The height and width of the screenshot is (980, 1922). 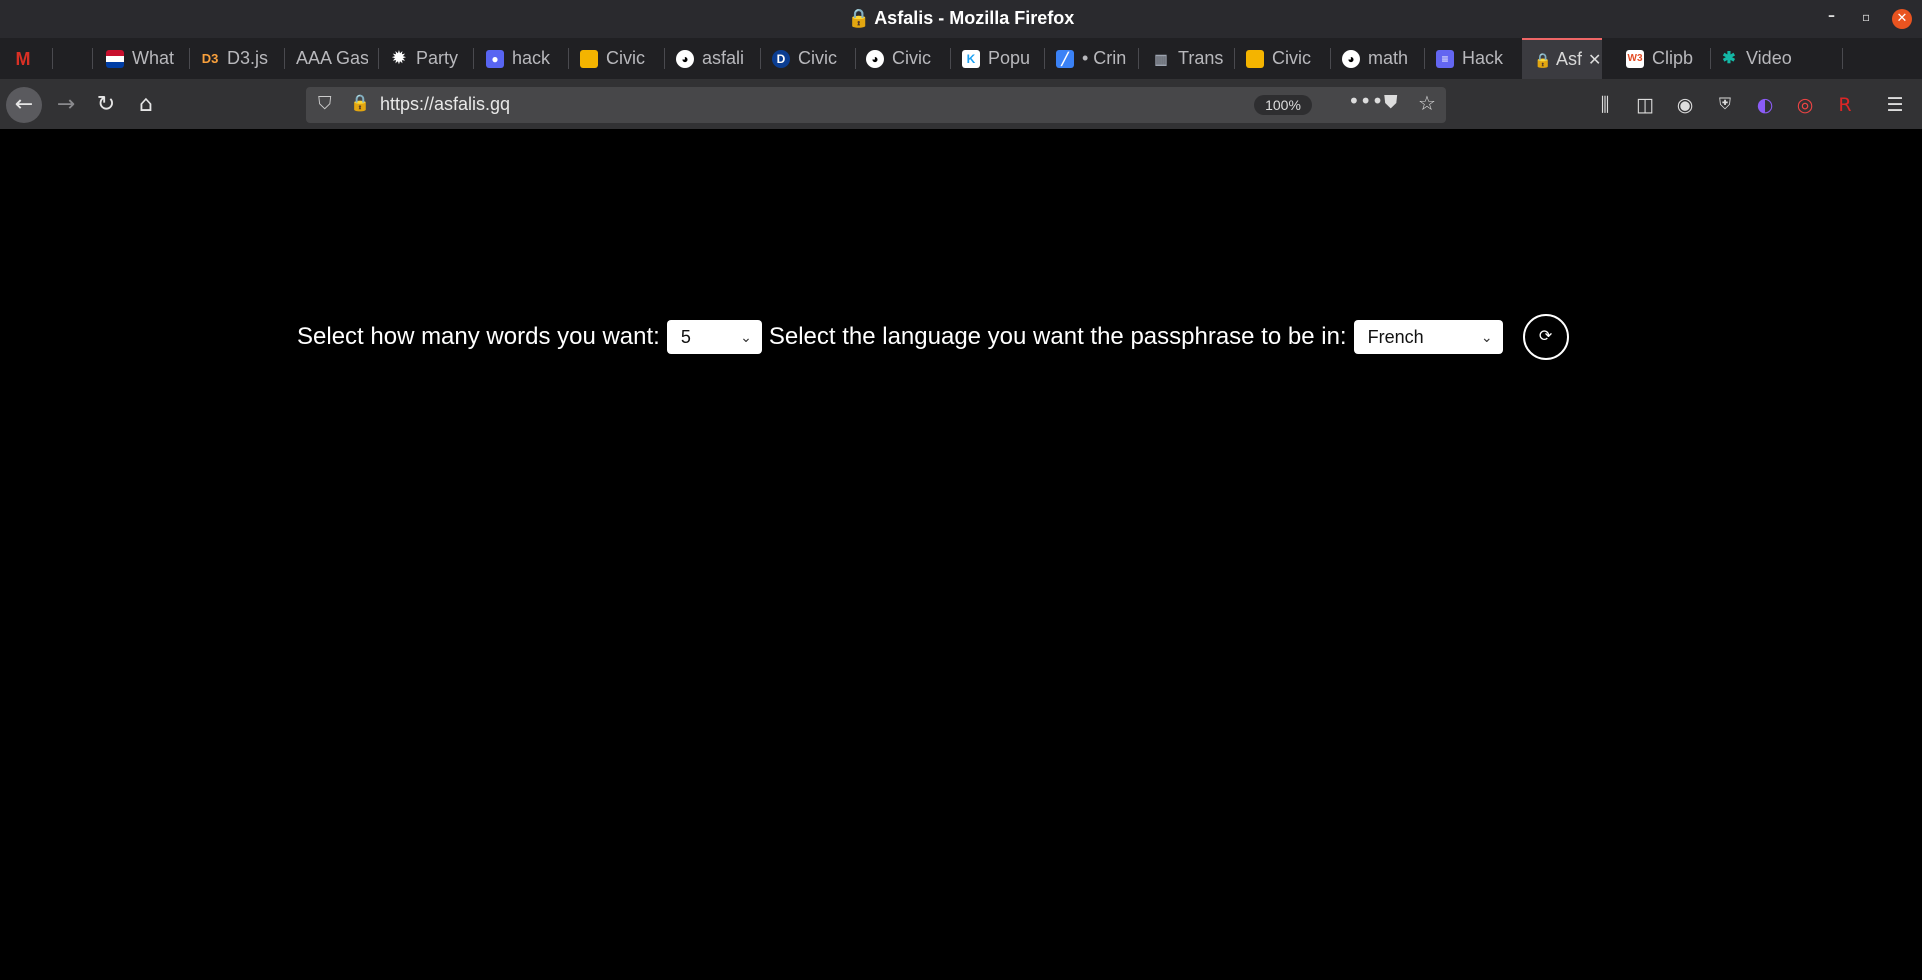 What do you see at coordinates (360, 102) in the screenshot?
I see `padlock-icon: 🔒` at bounding box center [360, 102].